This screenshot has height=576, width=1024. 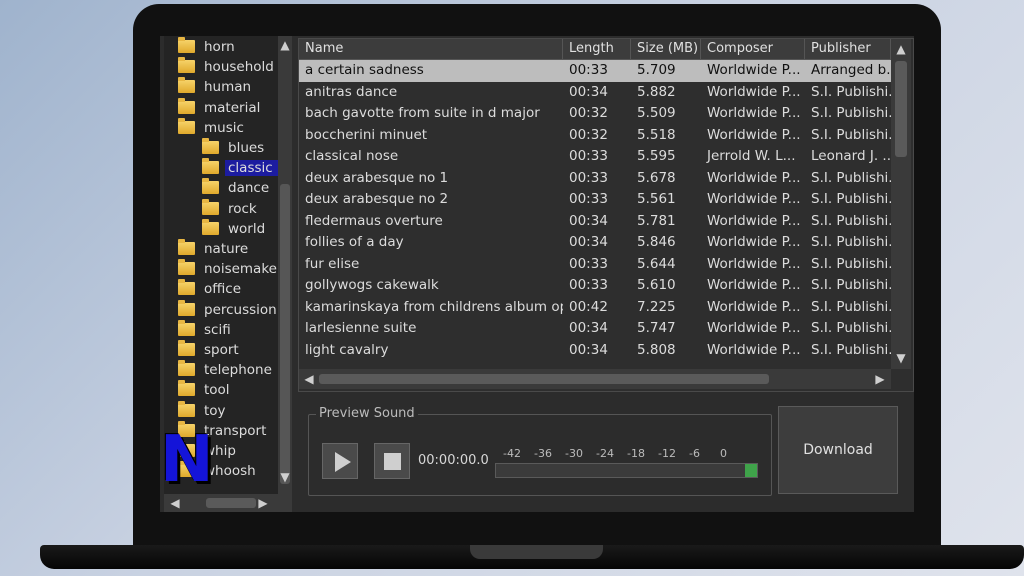 What do you see at coordinates (210, 350) in the screenshot?
I see `folder-tree-item: sport` at bounding box center [210, 350].